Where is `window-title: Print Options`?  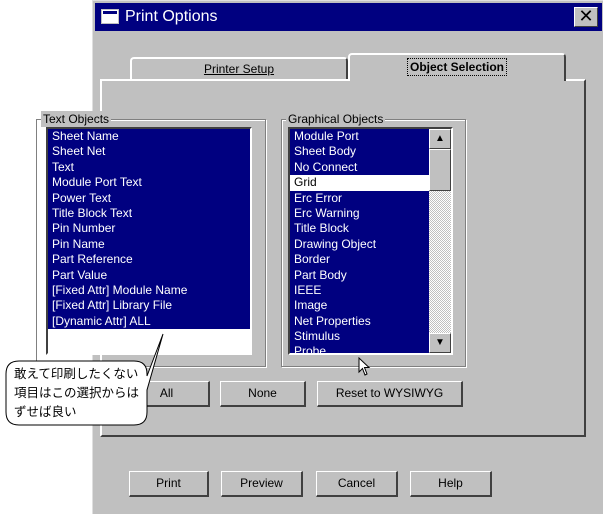 window-title: Print Options is located at coordinates (171, 16).